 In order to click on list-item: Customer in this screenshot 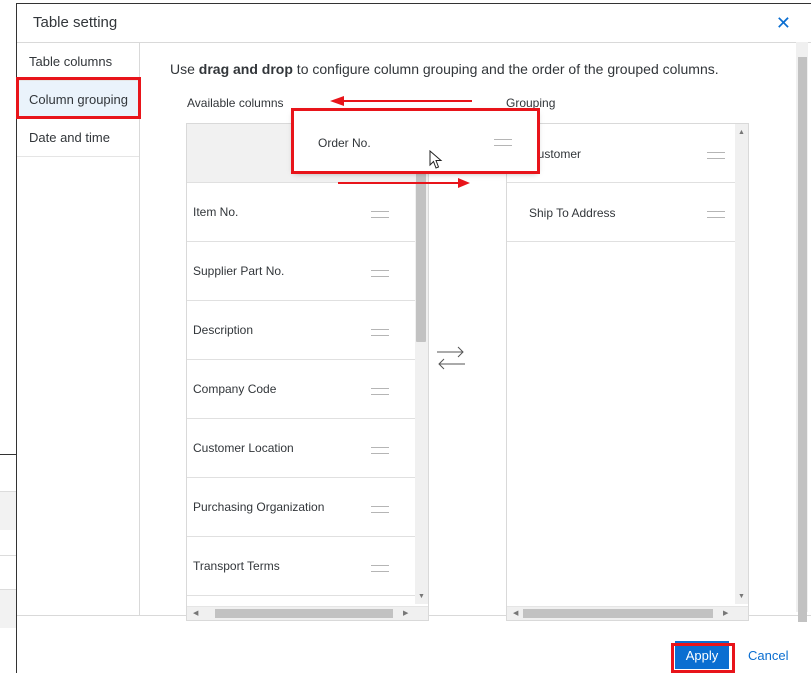, I will do `click(621, 153)`.